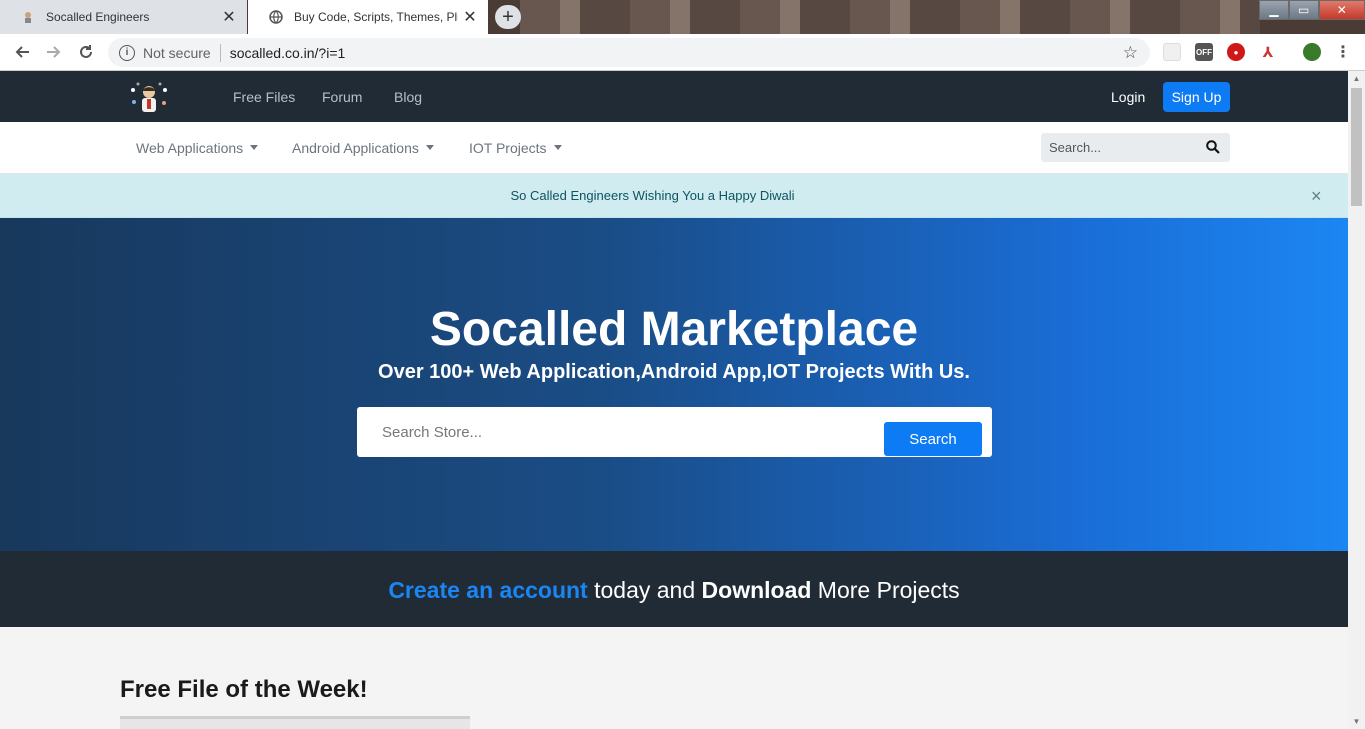  I want to click on nav-link-blog: Blog, so click(408, 97).